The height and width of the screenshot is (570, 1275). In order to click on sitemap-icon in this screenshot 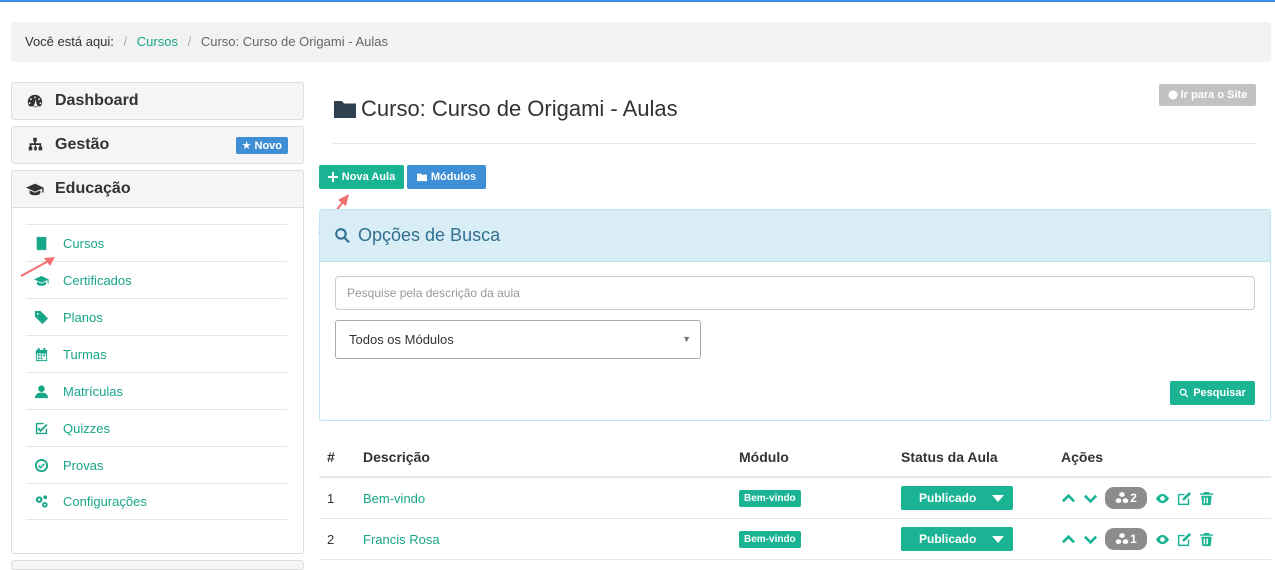, I will do `click(35, 144)`.